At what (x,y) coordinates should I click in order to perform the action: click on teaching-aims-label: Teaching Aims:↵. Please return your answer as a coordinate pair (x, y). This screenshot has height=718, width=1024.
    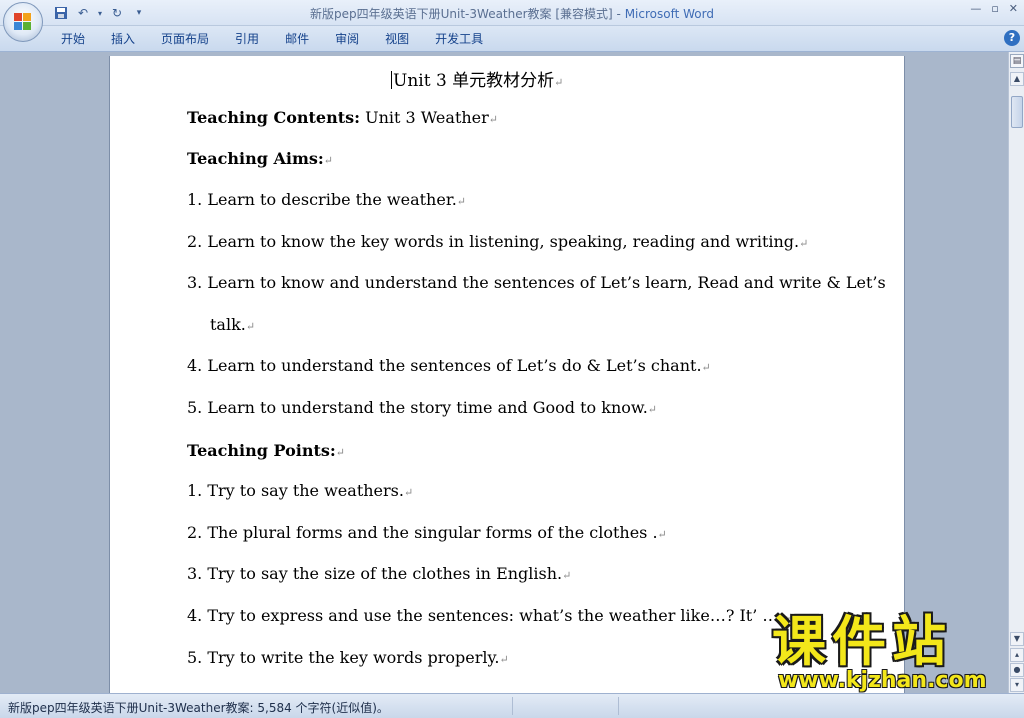
    Looking at the image, I should click on (260, 158).